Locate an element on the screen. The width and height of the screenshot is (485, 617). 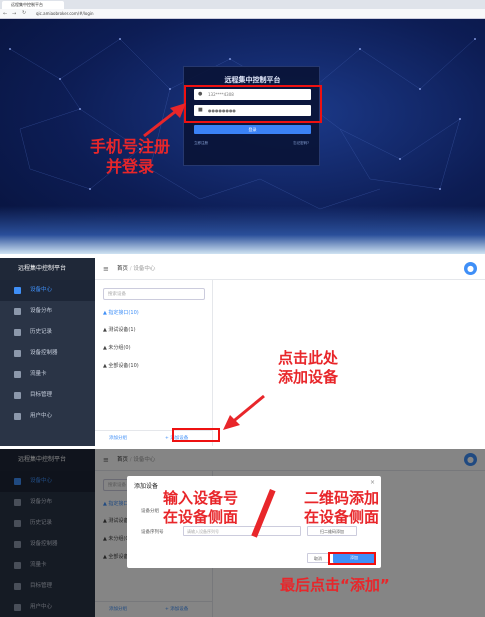
tree-node: ▲ 全部设备(10) is located at coordinates (121, 365).